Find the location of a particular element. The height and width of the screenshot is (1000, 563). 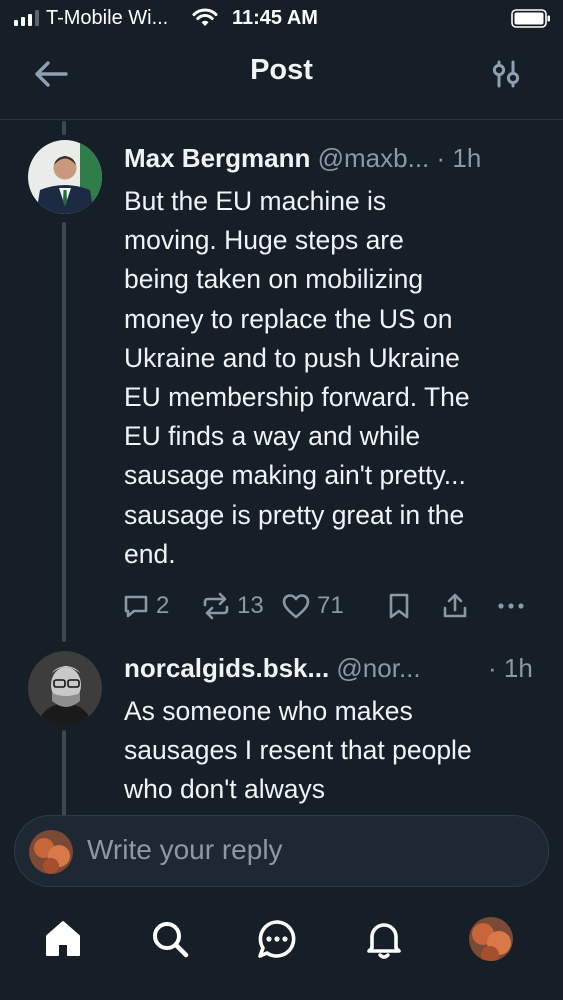

post-text-line: sausages I resent that people is located at coordinates (298, 750).